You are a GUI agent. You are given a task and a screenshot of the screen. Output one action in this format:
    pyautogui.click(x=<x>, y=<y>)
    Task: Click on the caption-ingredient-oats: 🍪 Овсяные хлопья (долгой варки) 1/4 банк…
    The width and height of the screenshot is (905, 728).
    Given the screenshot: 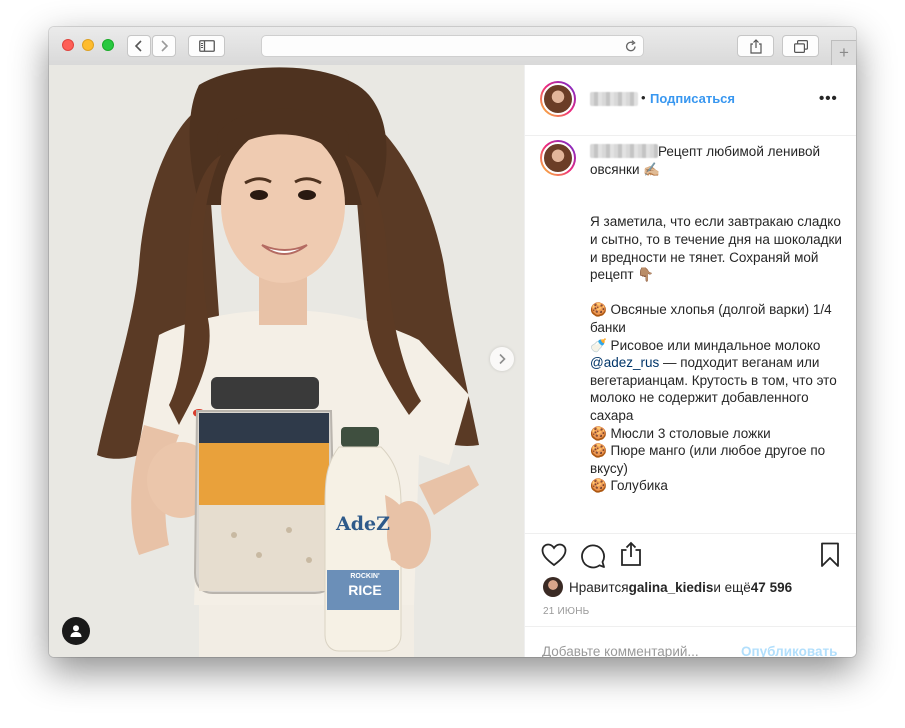 What is the action you would take?
    pyautogui.click(x=711, y=318)
    